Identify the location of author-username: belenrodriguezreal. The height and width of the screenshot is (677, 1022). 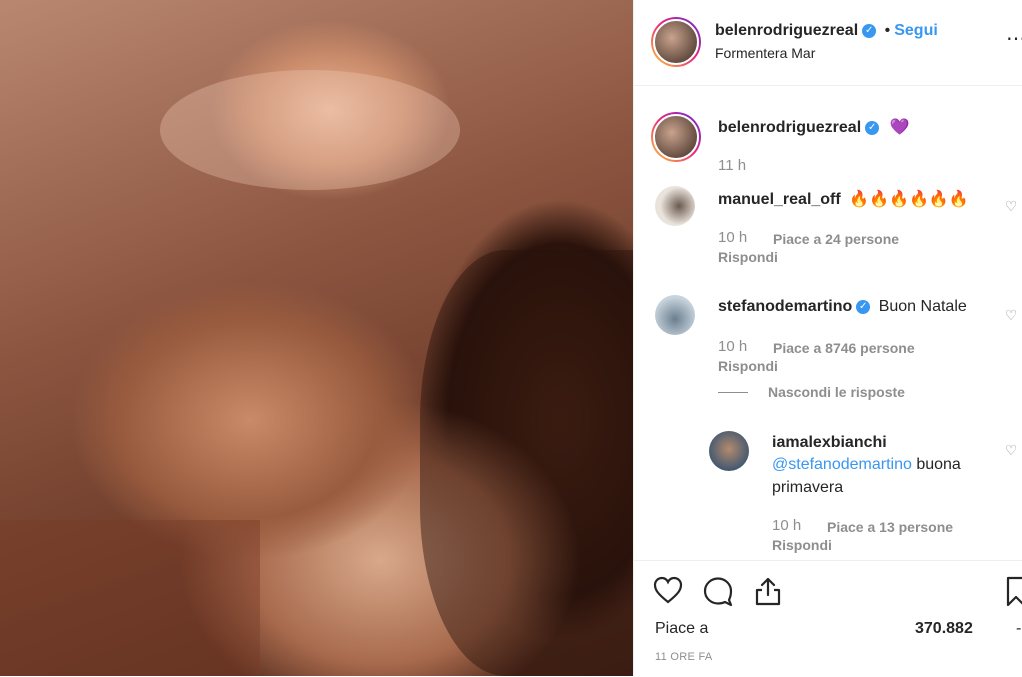
(786, 30).